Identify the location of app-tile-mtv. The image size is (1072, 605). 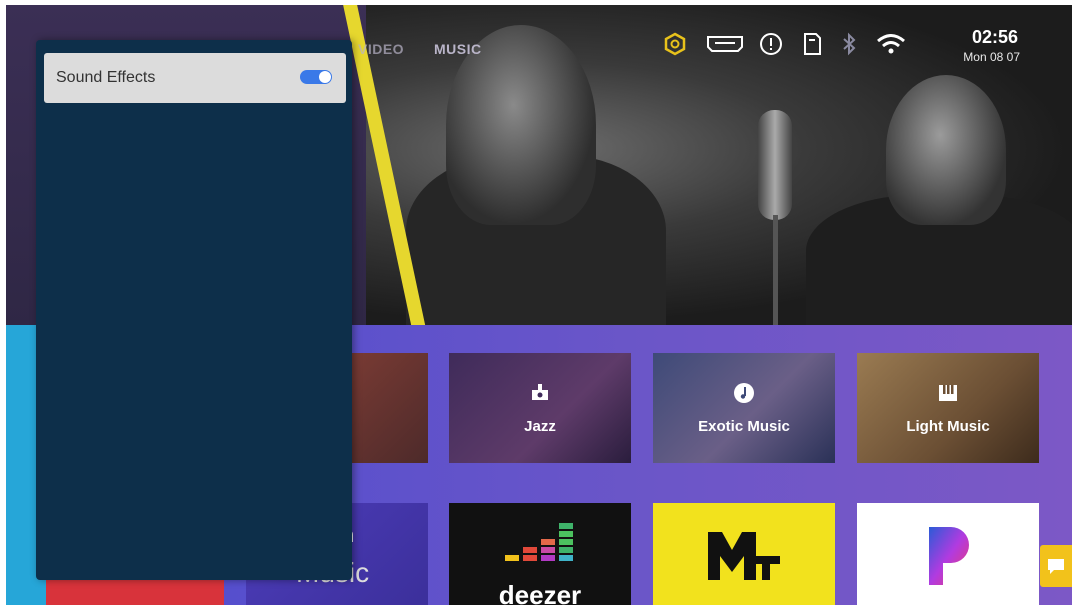
(744, 554).